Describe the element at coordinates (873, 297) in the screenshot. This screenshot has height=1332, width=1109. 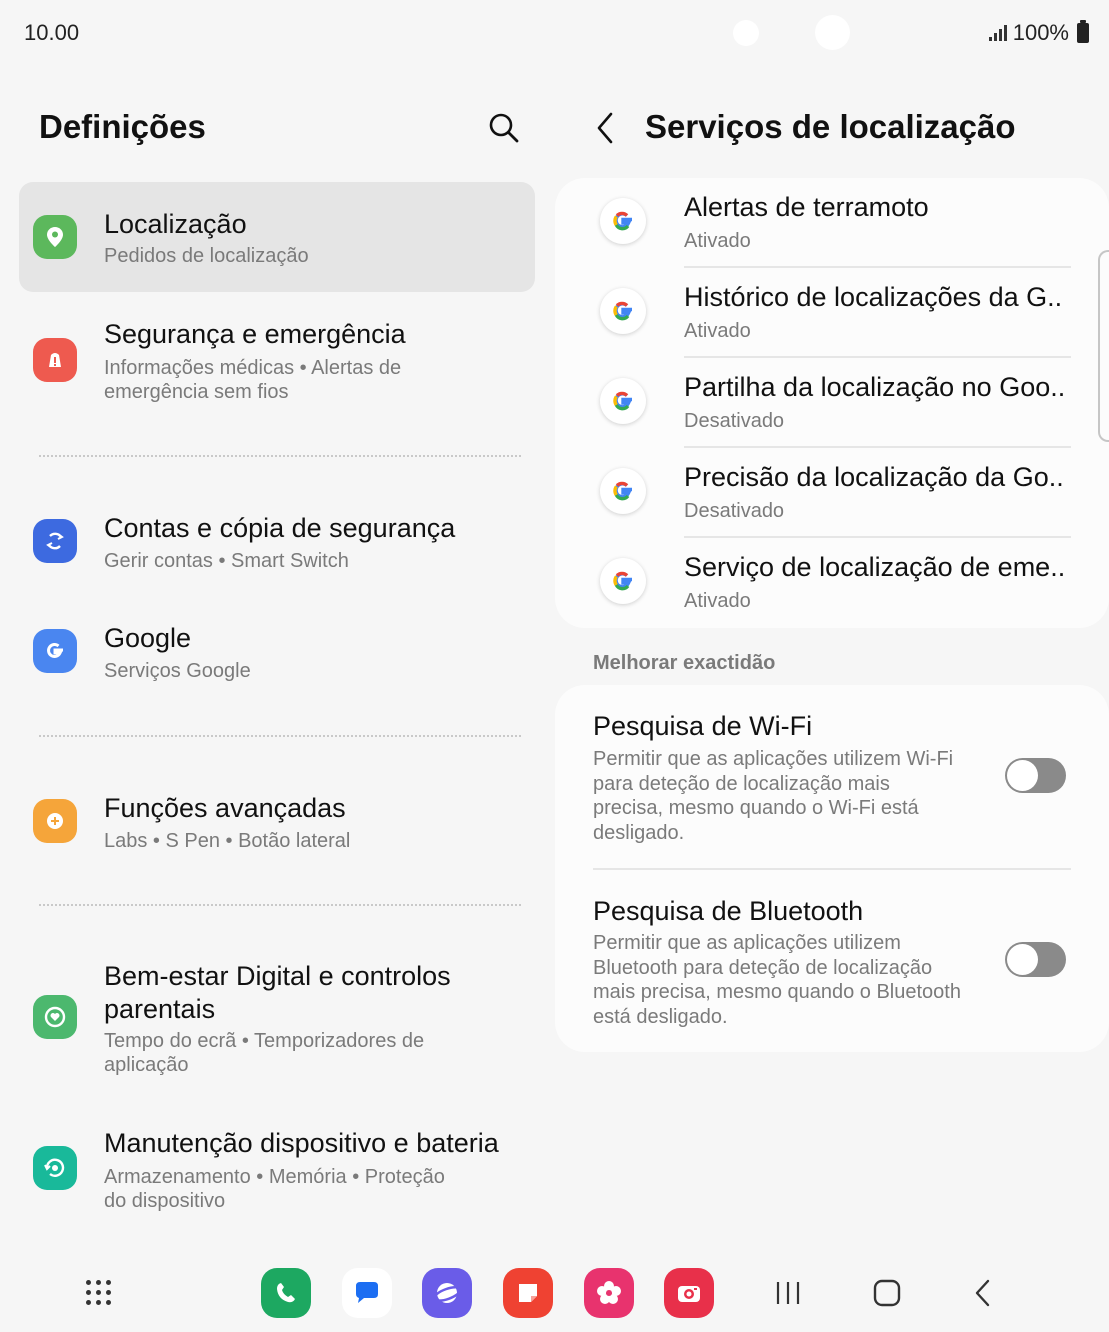
I see `google-service-title: Histórico de localizações da G..` at that location.